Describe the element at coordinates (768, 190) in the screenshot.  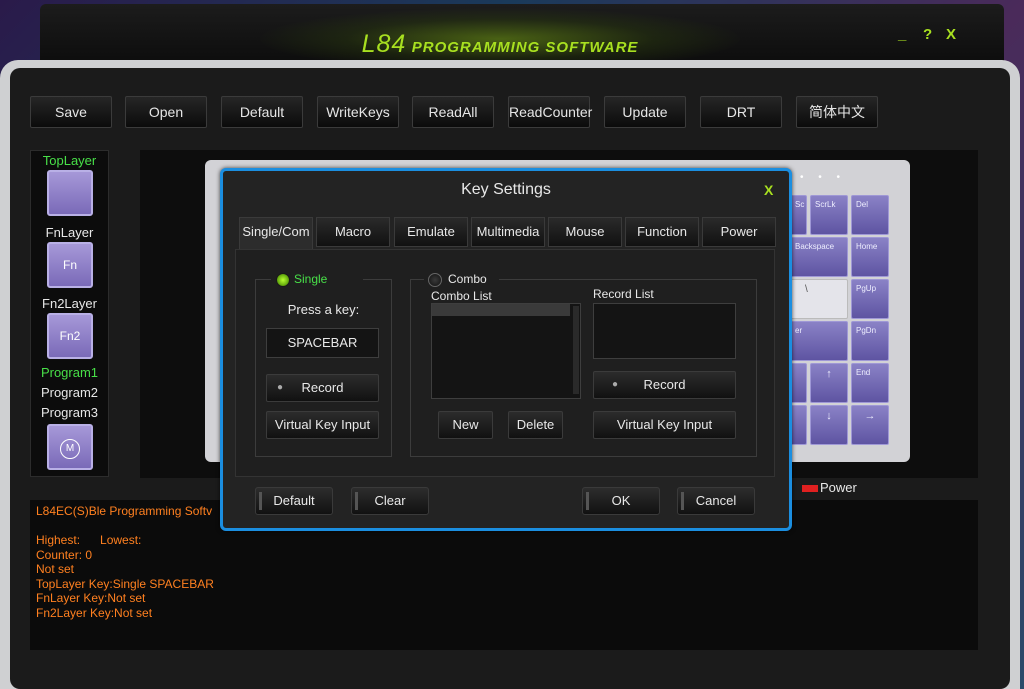
I see `dialog-close-button: X` at that location.